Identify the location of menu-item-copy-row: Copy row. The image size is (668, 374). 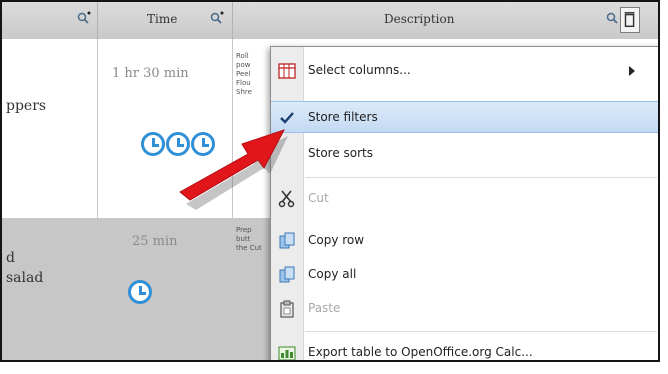
(464, 241).